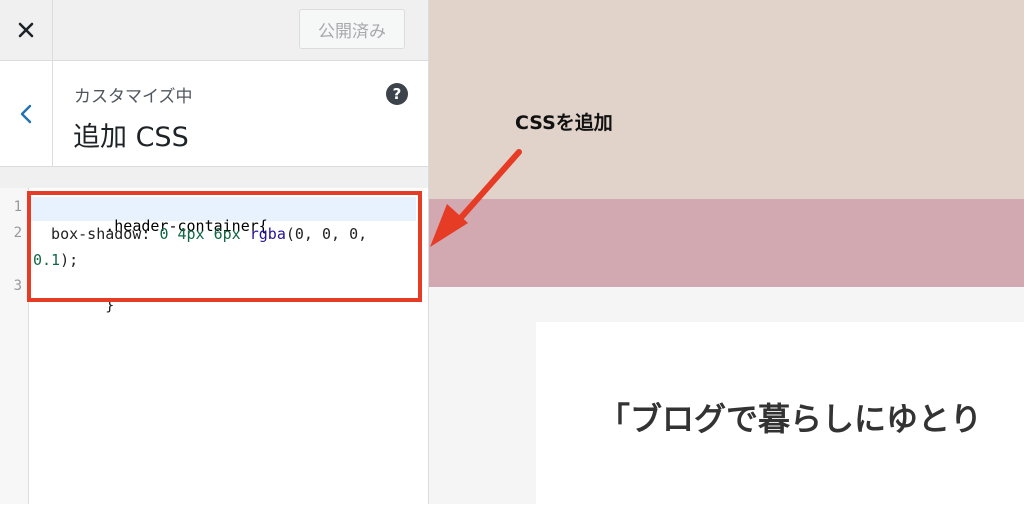 This screenshot has width=1024, height=522. Describe the element at coordinates (564, 123) in the screenshot. I see `annotation-label: CSSを追加` at that location.